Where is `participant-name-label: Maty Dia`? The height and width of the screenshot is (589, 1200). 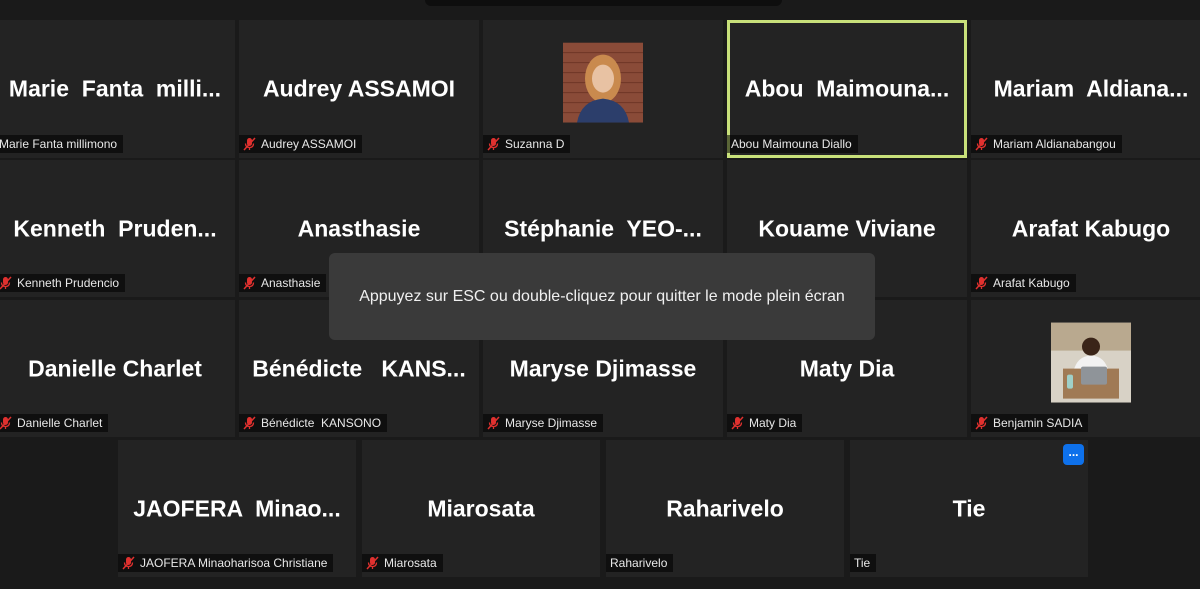
participant-name-label: Maty Dia is located at coordinates (765, 423).